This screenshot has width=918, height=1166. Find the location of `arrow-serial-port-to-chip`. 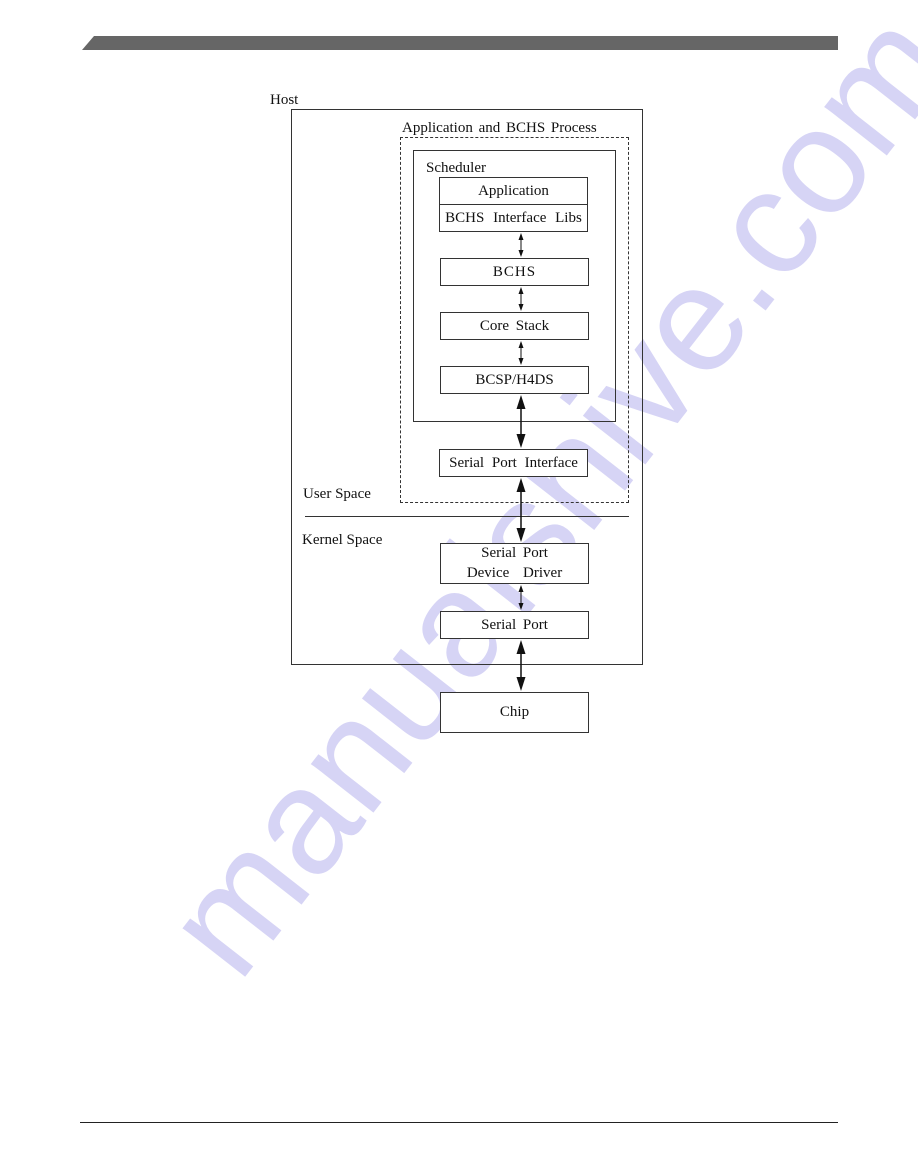

arrow-serial-port-to-chip is located at coordinates (521, 665).